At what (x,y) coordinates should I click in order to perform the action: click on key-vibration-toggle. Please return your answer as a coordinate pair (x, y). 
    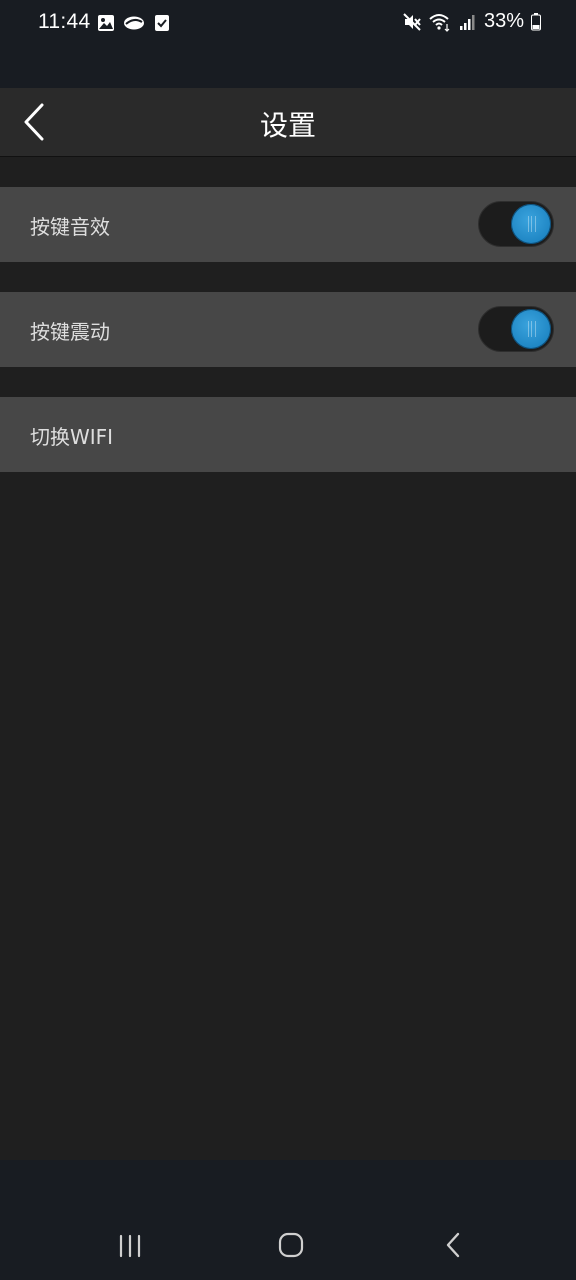
    Looking at the image, I should click on (516, 329).